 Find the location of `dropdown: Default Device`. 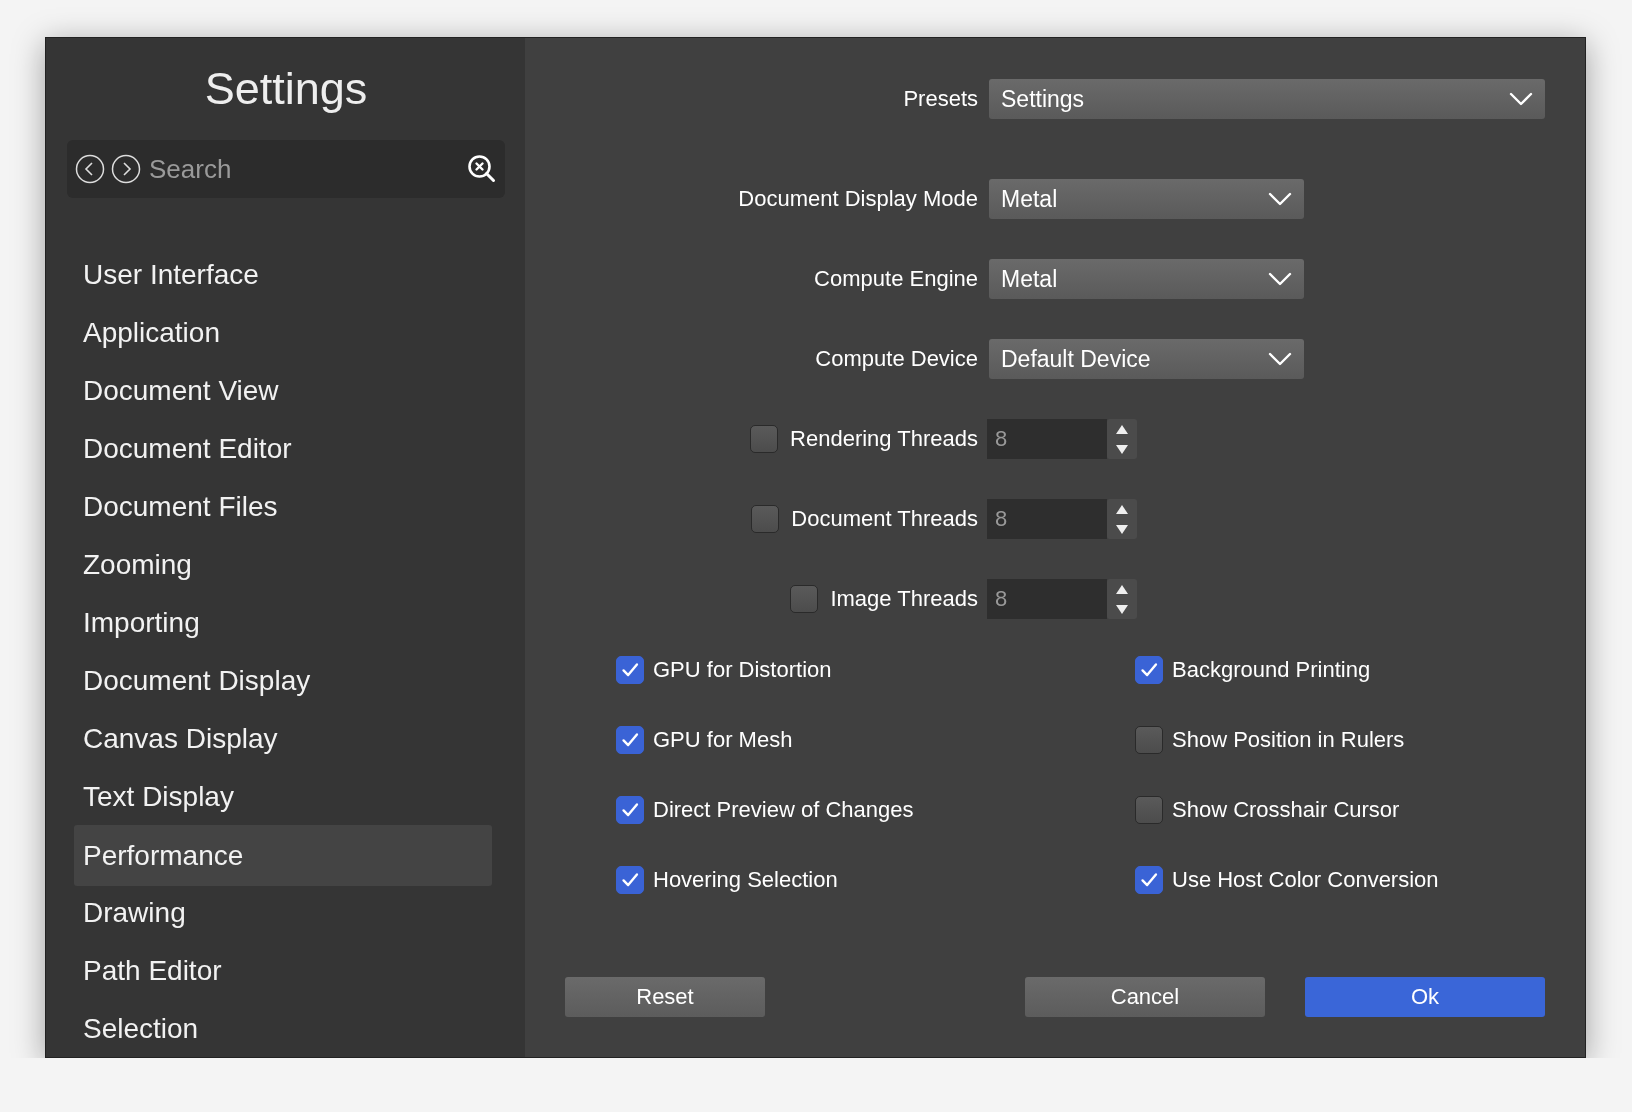

dropdown: Default Device is located at coordinates (1146, 359).